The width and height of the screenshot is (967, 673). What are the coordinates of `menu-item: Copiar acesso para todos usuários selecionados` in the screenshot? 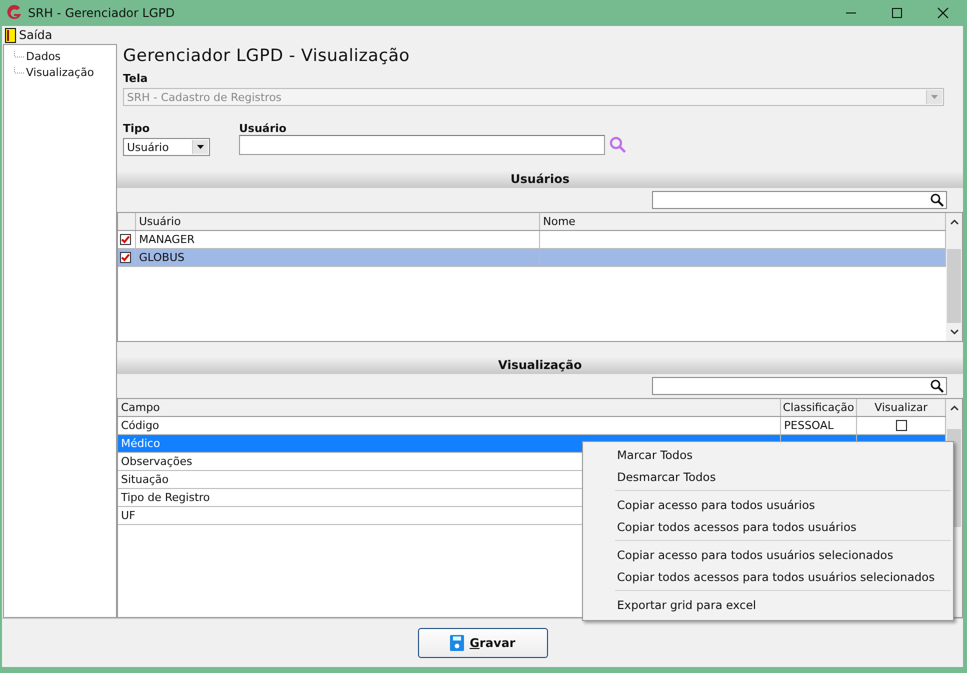 It's located at (768, 555).